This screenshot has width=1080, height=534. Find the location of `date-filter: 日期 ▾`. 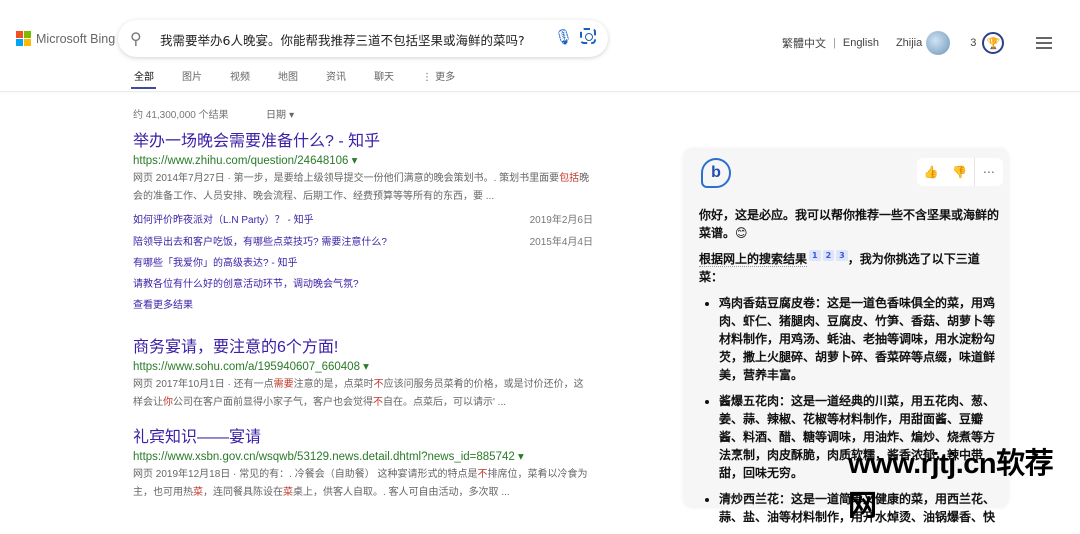

date-filter: 日期 ▾ is located at coordinates (280, 113).